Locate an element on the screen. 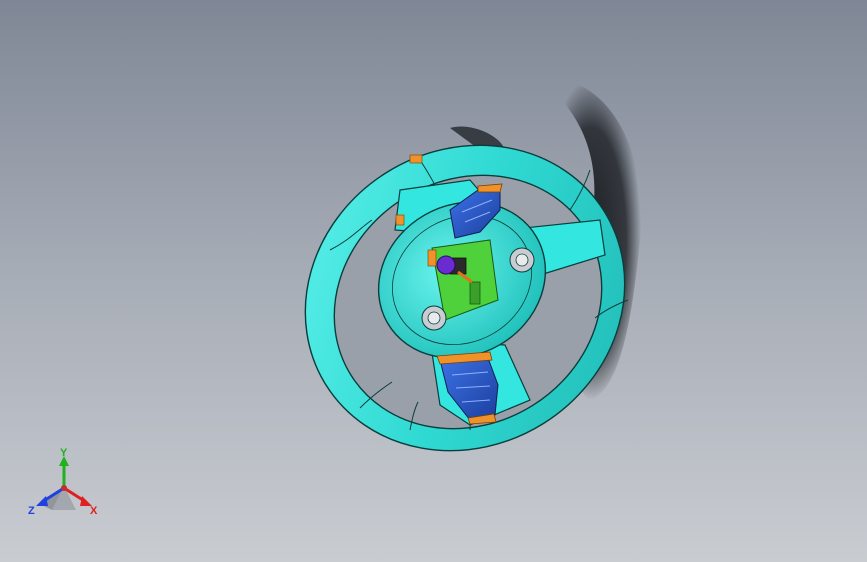 The width and height of the screenshot is (867, 562). coordinate-triad: Y X Z is located at coordinates (66, 484).